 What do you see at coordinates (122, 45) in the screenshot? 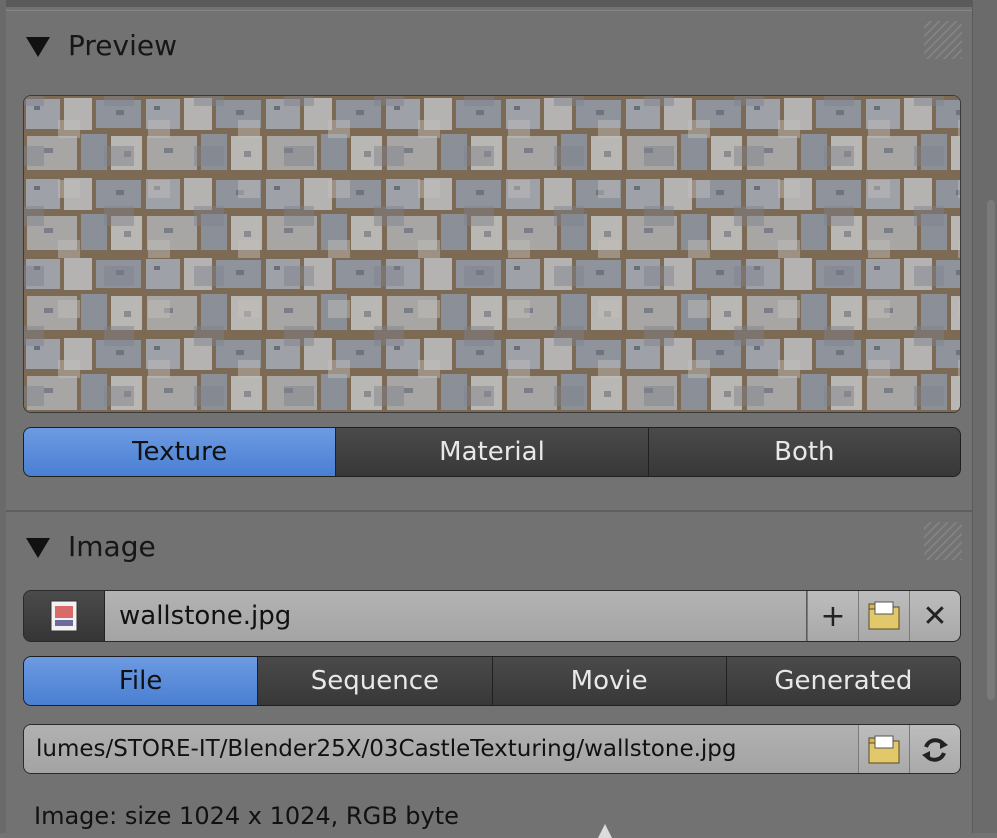
I see `preview-panel-title: Preview` at bounding box center [122, 45].